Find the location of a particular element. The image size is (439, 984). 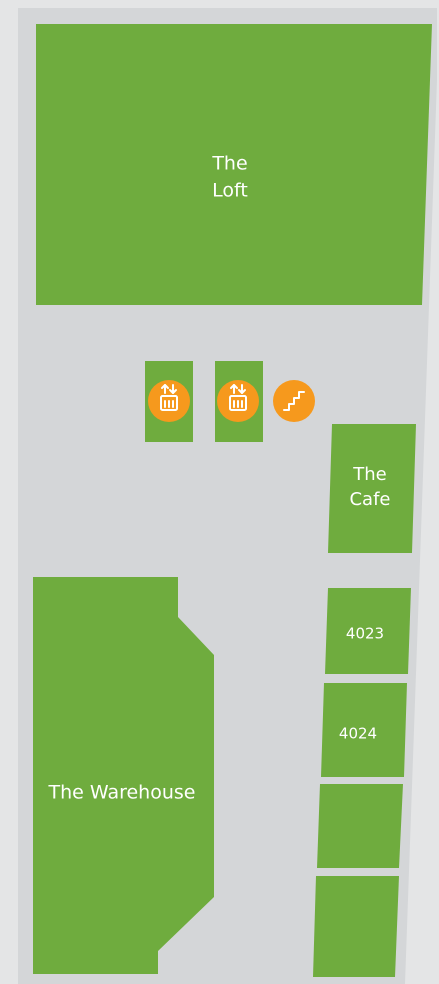

room-label-4024: 4024 is located at coordinates (358, 734).